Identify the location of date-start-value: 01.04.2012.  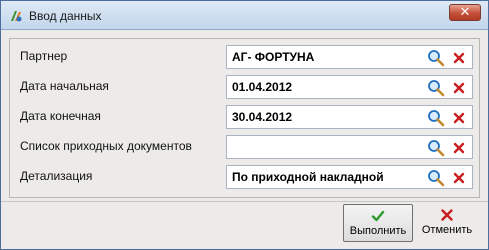
(262, 87).